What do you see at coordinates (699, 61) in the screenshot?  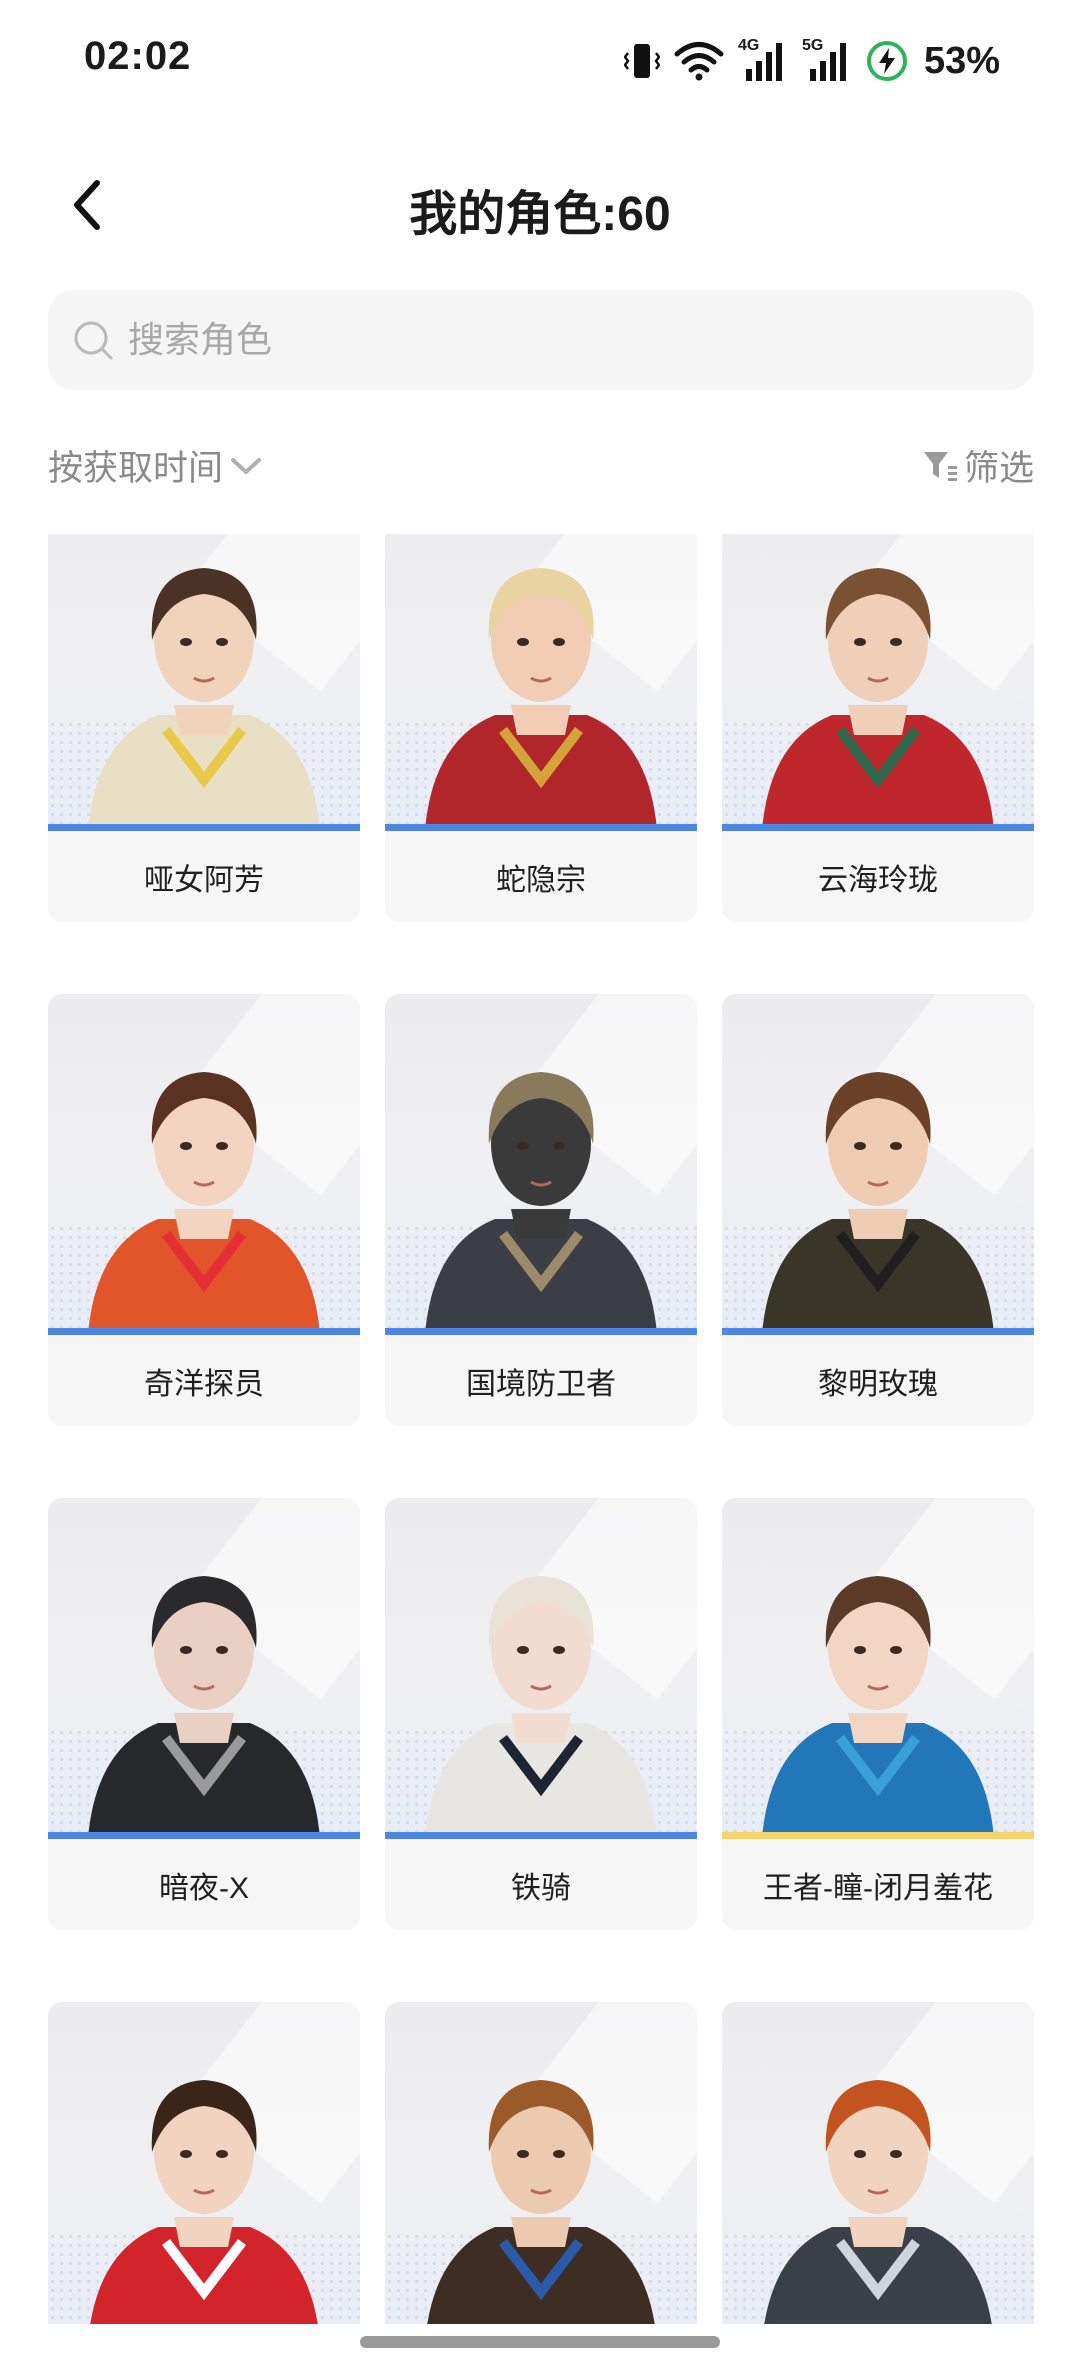 I see `wifi-icon` at bounding box center [699, 61].